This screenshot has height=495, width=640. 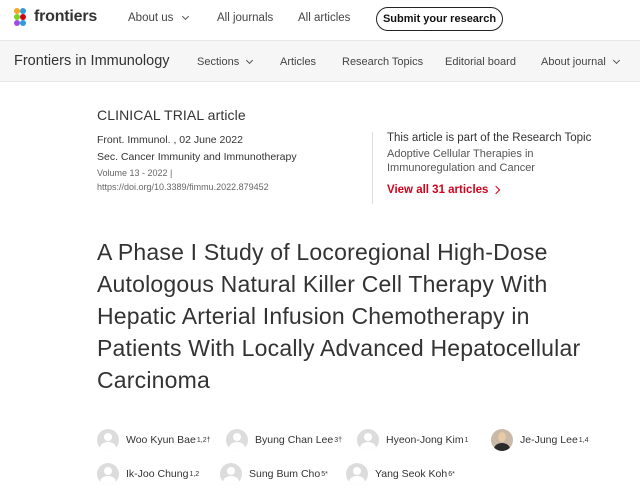 I want to click on frontiers-logo: frontiers, so click(x=55, y=17).